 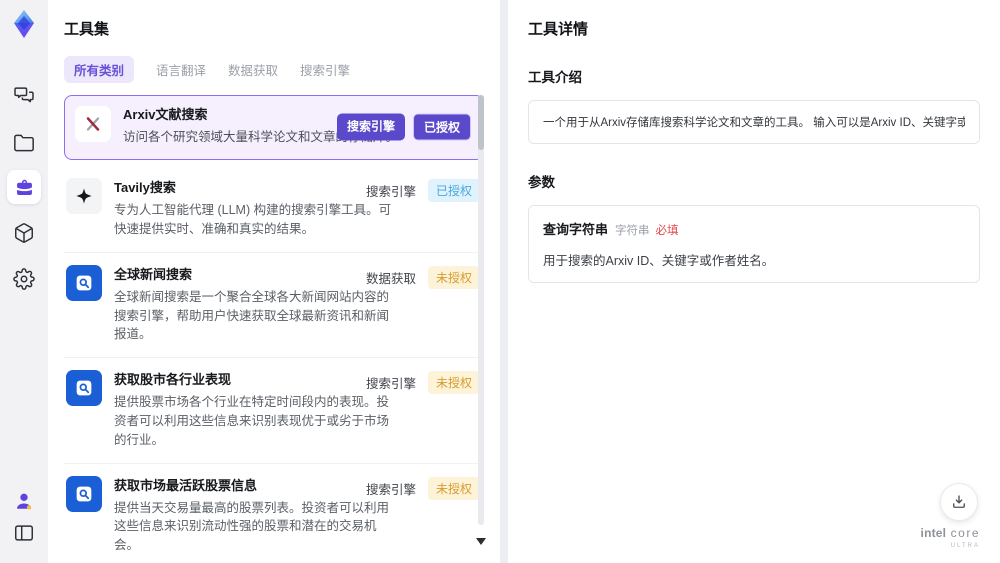 I want to click on param-box: 查询字符串 字符串 必填 用于搜索的Arxiv ID、关键字或作者姓名。, so click(x=754, y=244).